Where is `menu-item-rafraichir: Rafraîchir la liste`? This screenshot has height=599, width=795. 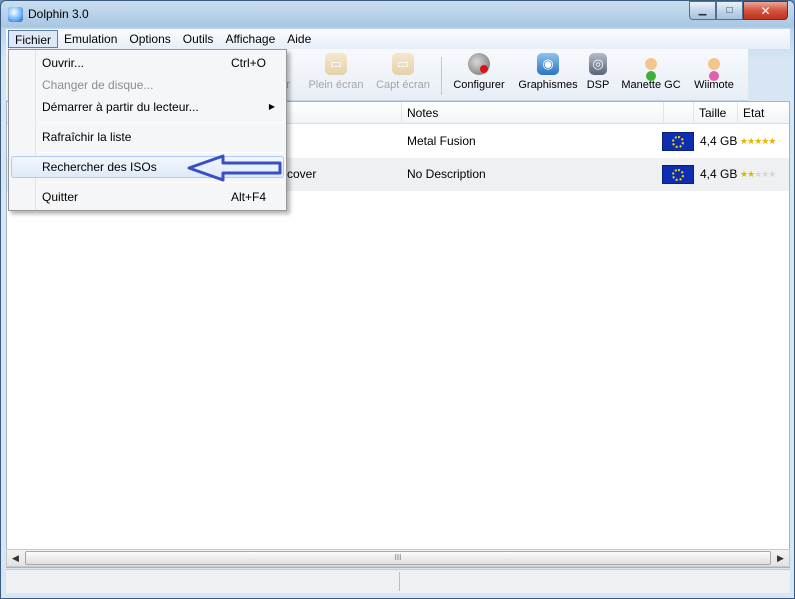 menu-item-rafraichir: Rafraîchir la liste is located at coordinates (147, 137).